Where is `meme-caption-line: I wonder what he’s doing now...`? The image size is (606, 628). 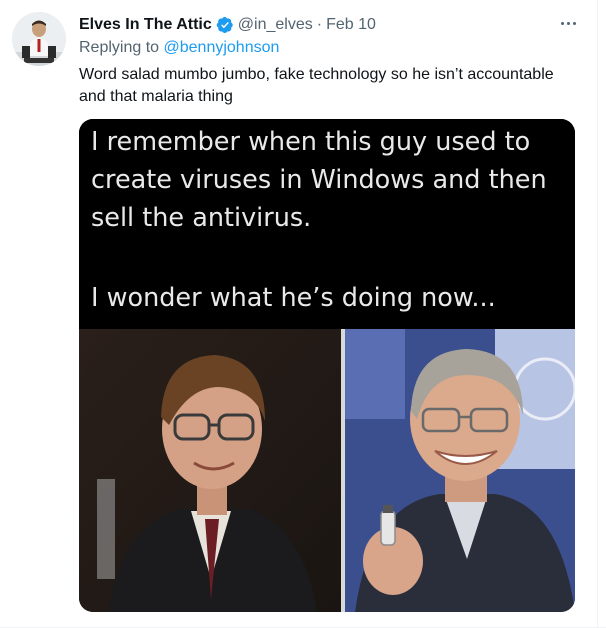 meme-caption-line: I wonder what he’s doing now... is located at coordinates (293, 298).